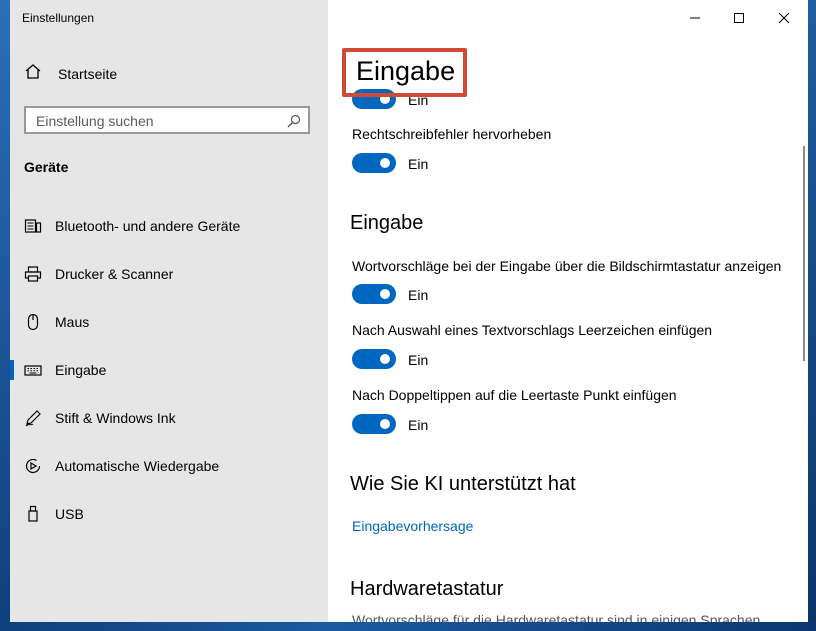 The width and height of the screenshot is (816, 631). I want to click on sidebar-item-pen: Stift & Windows Ink, so click(169, 418).